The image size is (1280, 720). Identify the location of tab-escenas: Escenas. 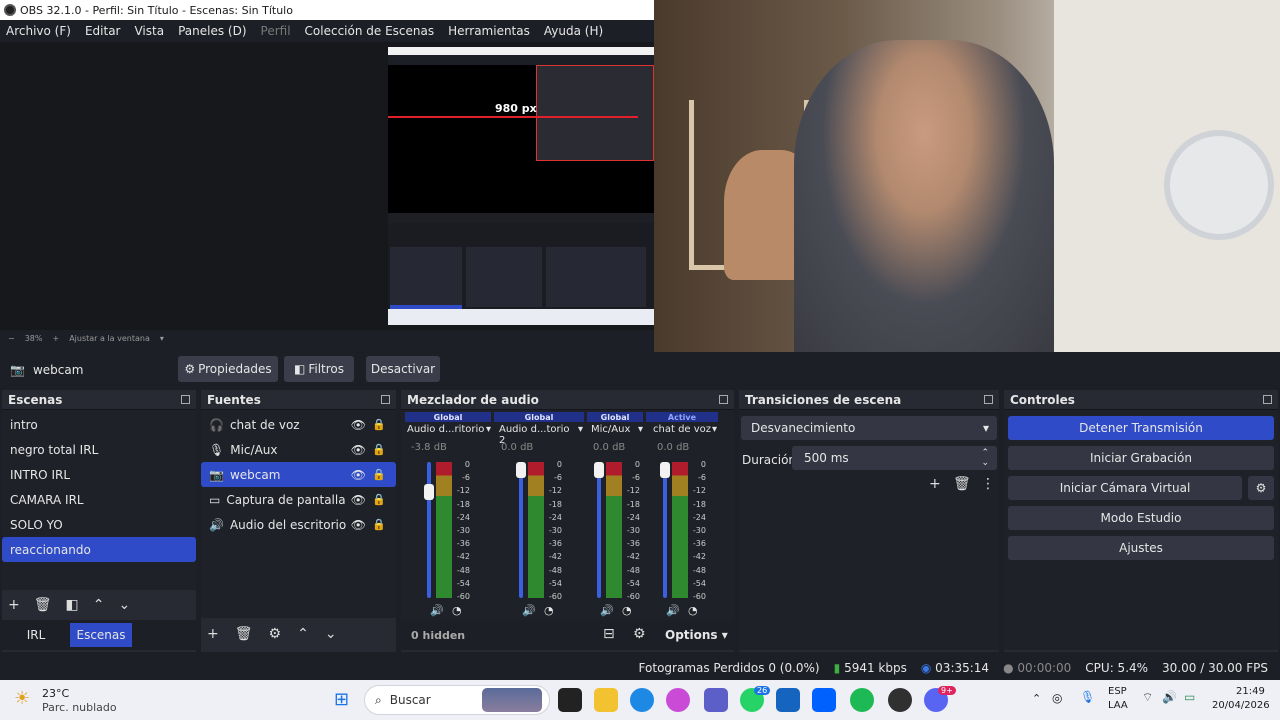
(101, 635).